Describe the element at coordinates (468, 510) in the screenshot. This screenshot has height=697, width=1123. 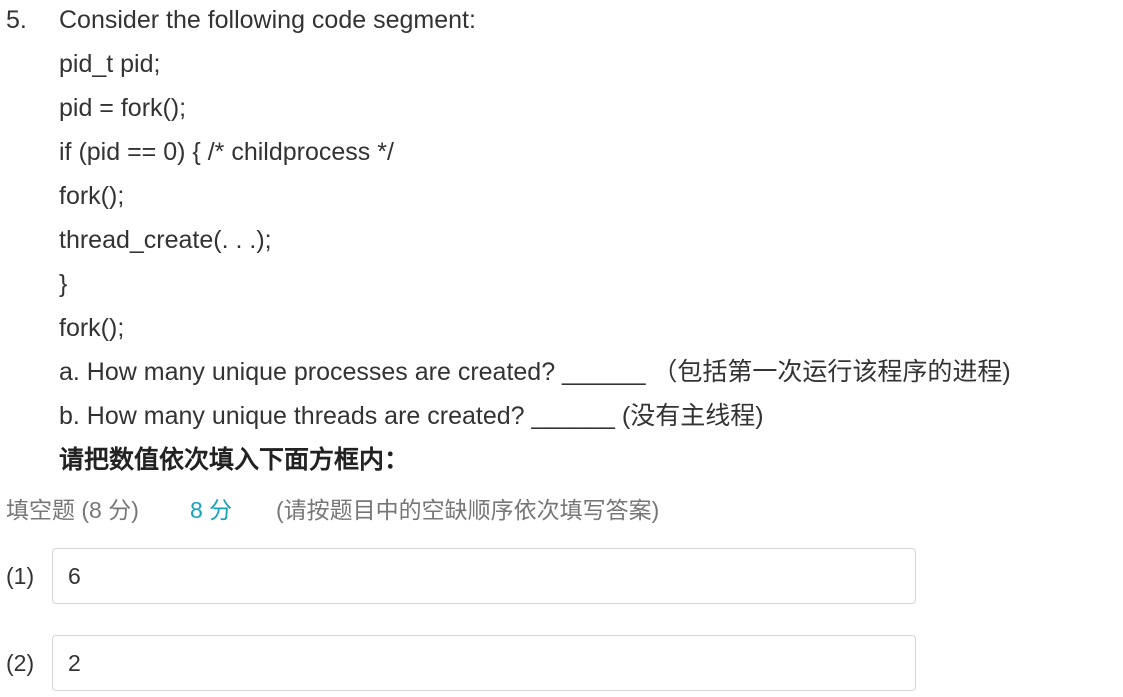
I see `answer-hint: (请按题目中的空缺顺序依次填写答案)` at that location.